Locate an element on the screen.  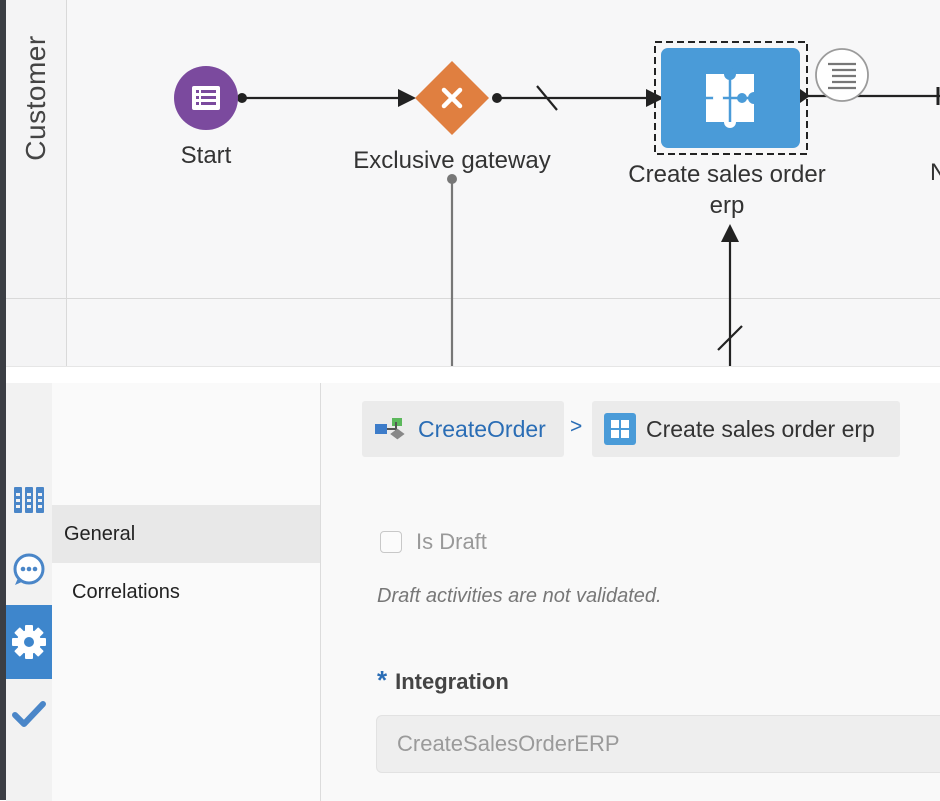
gear-icon is located at coordinates (29, 642).